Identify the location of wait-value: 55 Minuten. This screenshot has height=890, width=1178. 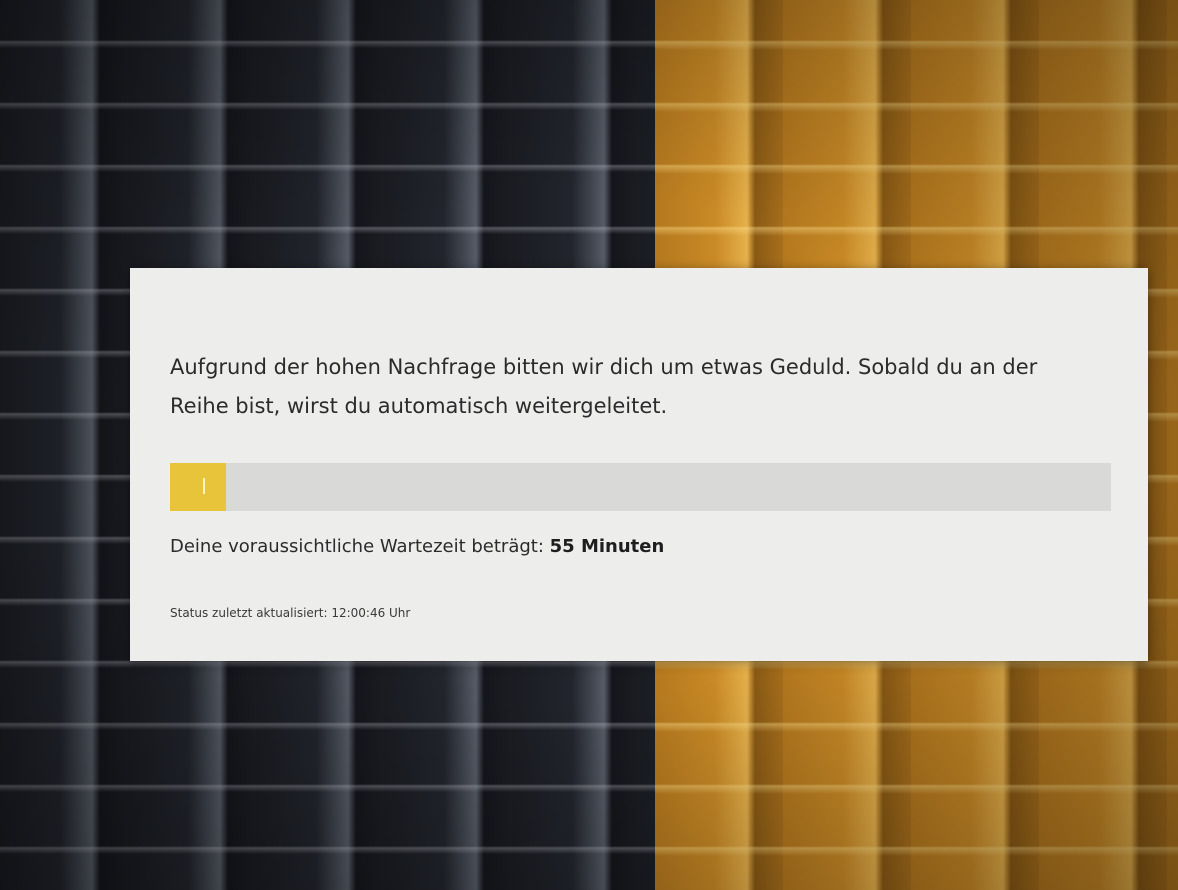
(607, 546).